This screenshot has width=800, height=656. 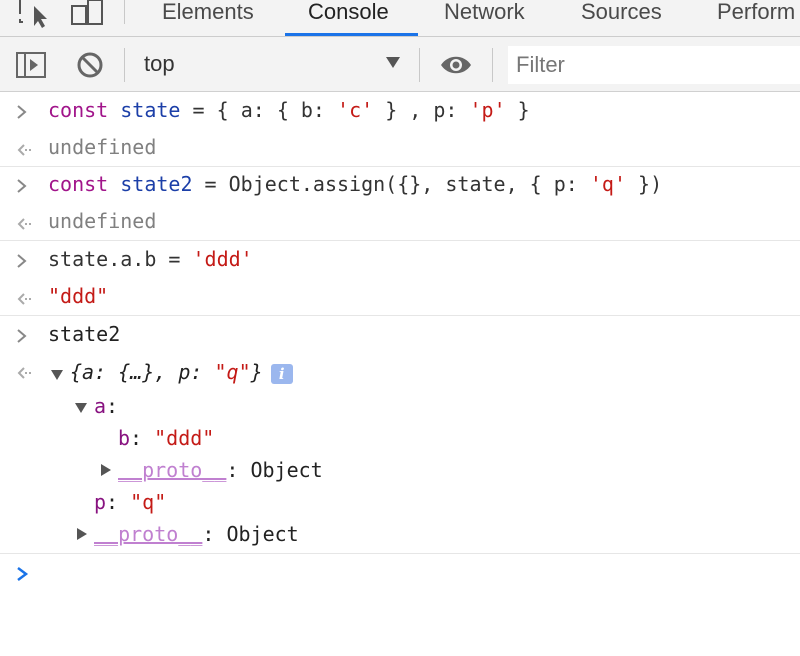 I want to click on property-label: a:, so click(x=106, y=406).